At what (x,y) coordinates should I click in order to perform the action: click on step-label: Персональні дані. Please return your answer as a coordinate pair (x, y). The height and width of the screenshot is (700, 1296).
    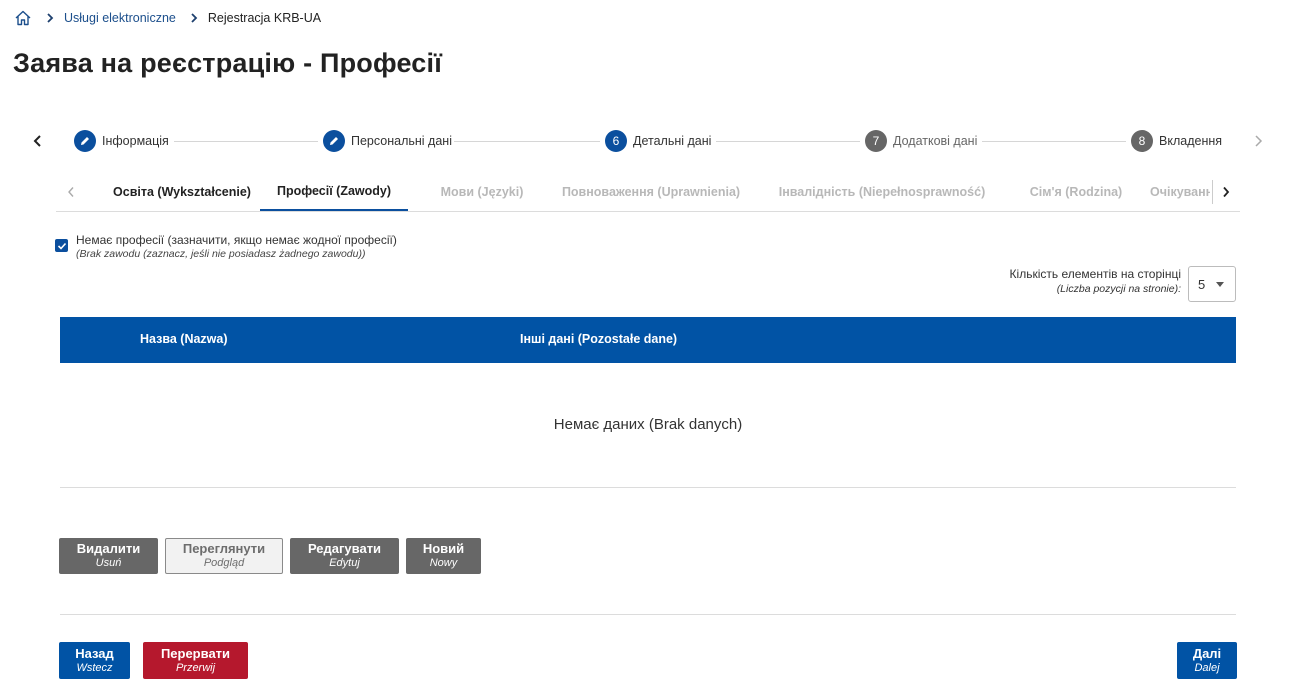
    Looking at the image, I should click on (401, 141).